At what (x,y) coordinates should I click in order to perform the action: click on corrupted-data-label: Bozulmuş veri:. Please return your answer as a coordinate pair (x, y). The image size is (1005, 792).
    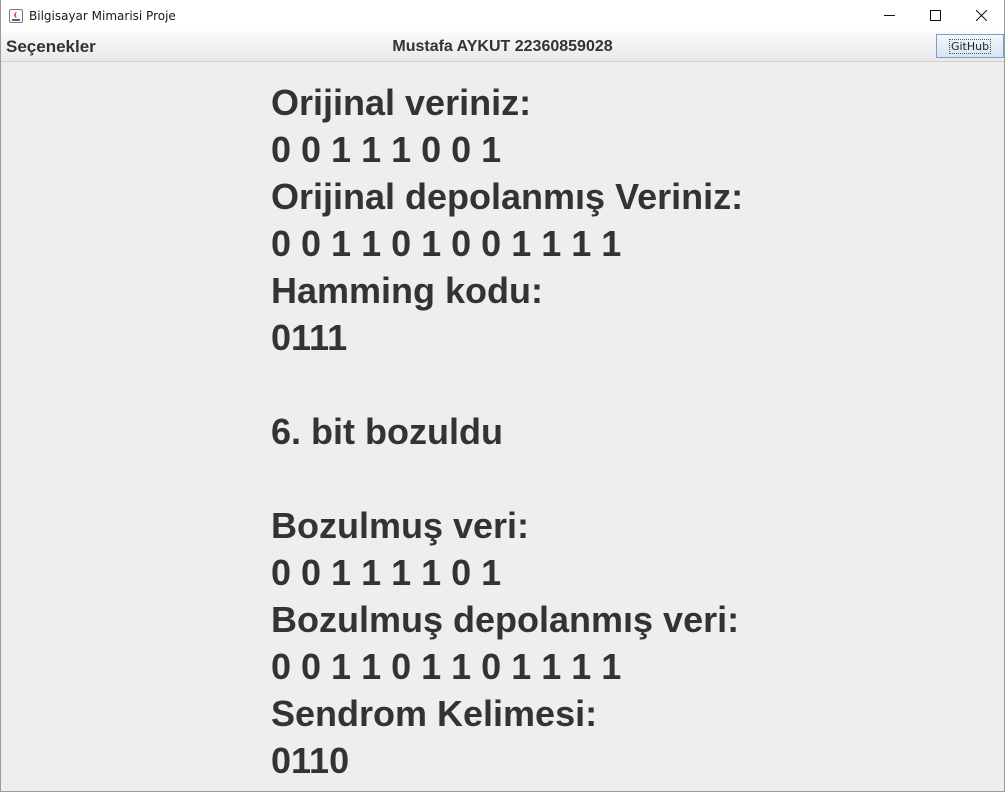
    Looking at the image, I should click on (400, 525).